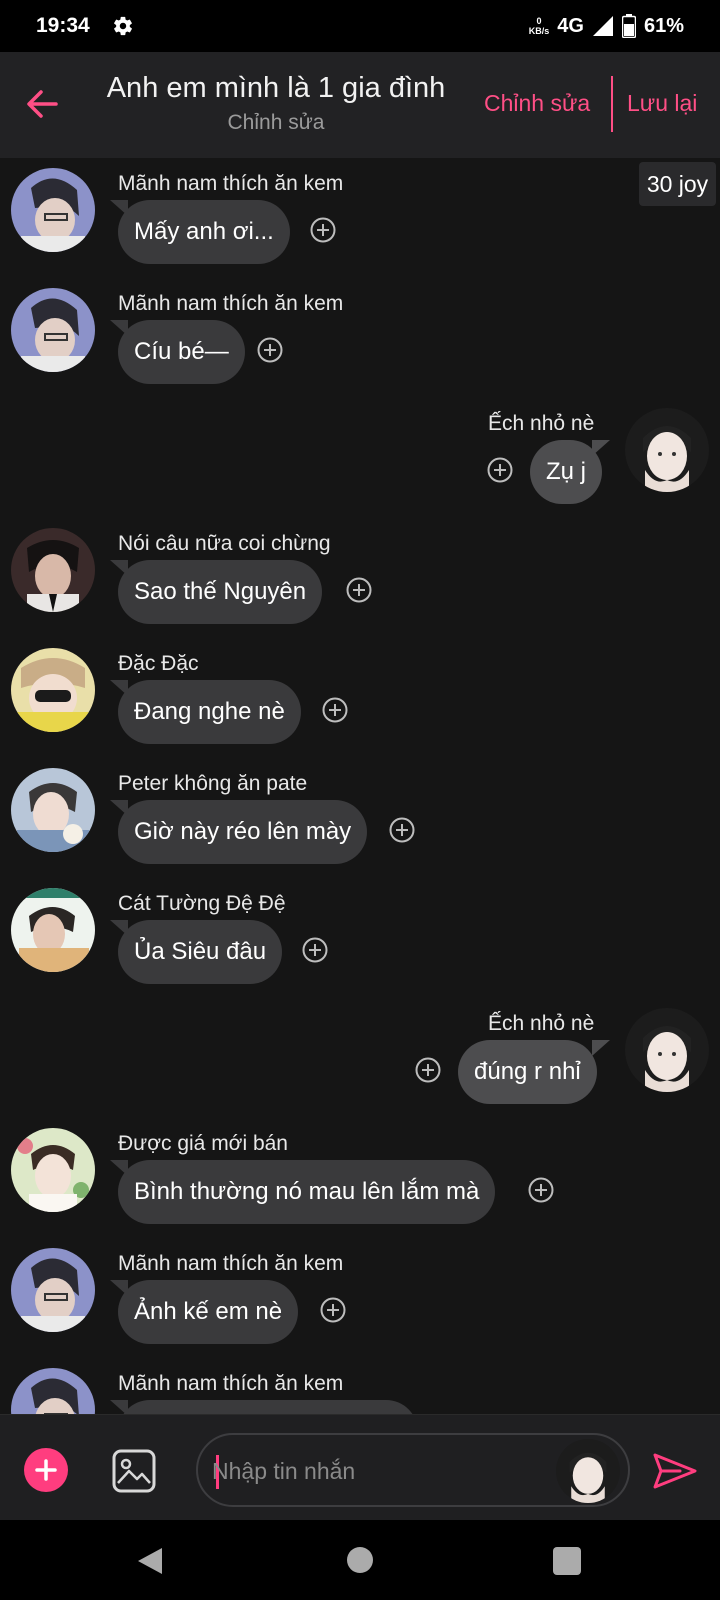 This screenshot has height=1600, width=720. I want to click on save-button: Lưu lại, so click(662, 103).